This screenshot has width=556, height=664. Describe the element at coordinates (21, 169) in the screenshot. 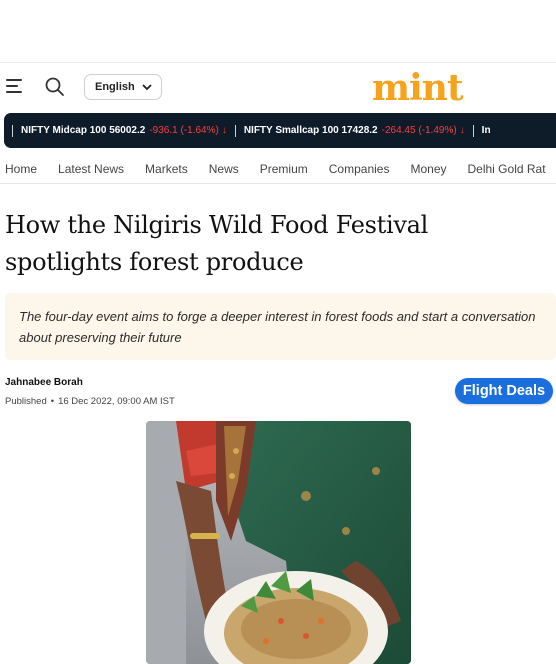

I see `nav-home: Home` at that location.